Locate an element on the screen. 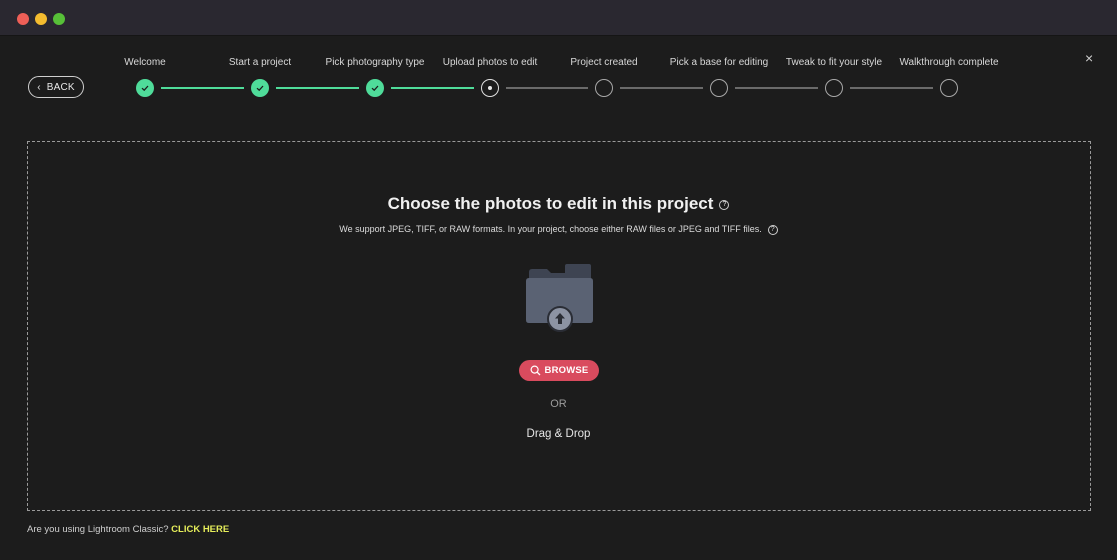  chevron-left-icon: ‹ is located at coordinates (39, 87).